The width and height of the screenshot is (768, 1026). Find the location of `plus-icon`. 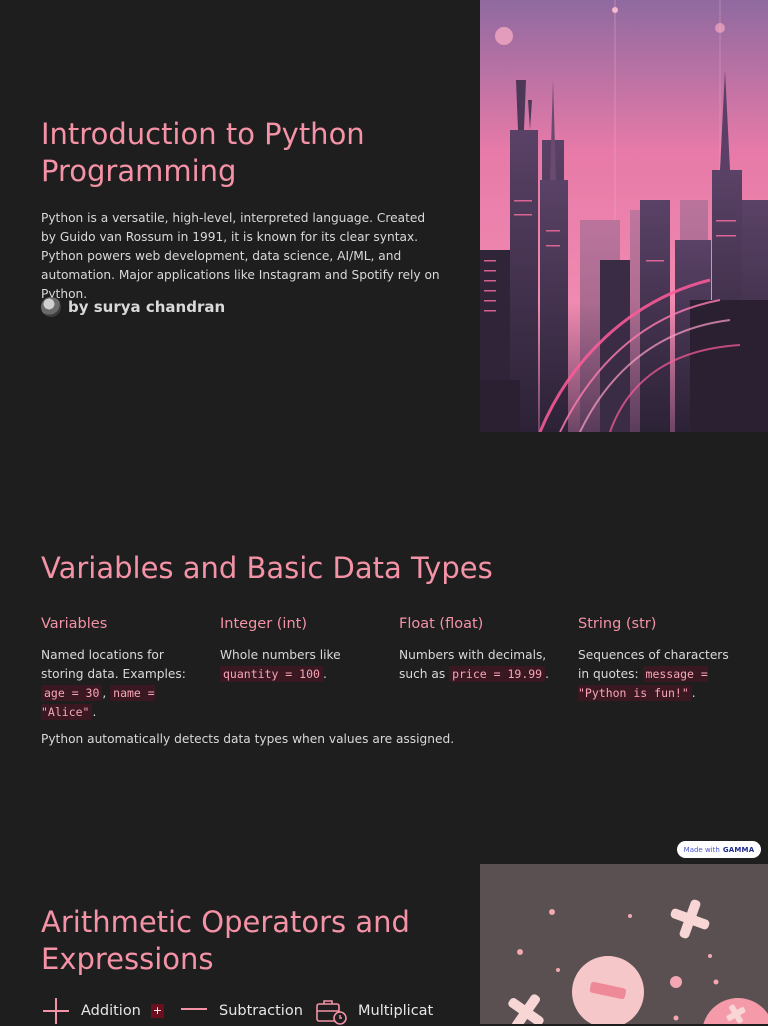

plus-icon is located at coordinates (56, 1011).